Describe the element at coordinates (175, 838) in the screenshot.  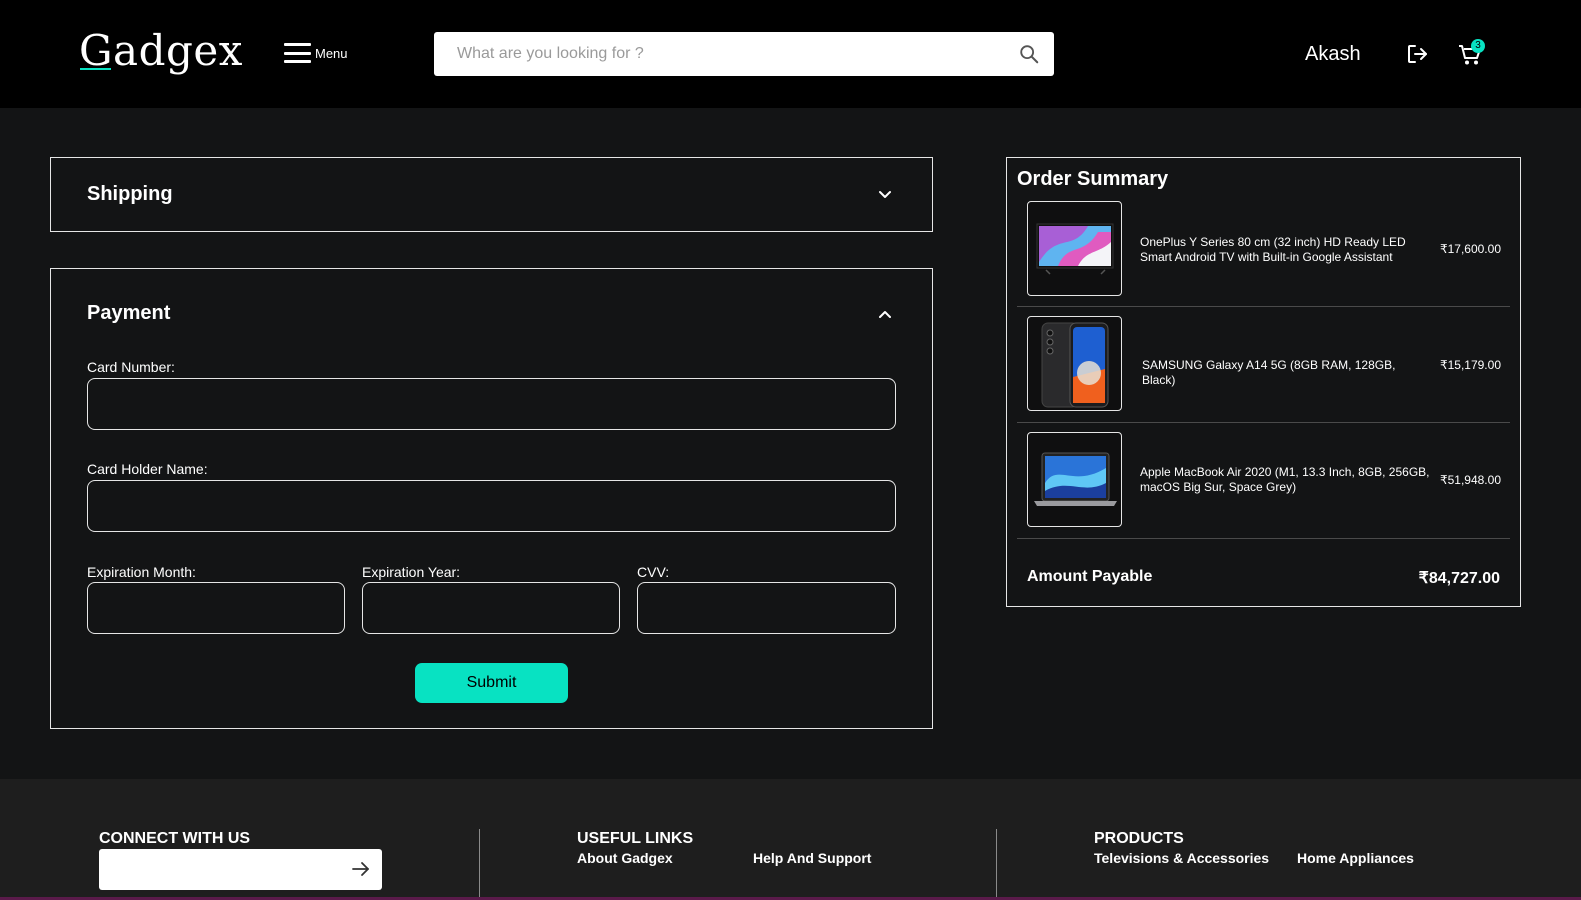
I see `connect-heading: CONNECT WITH US` at that location.